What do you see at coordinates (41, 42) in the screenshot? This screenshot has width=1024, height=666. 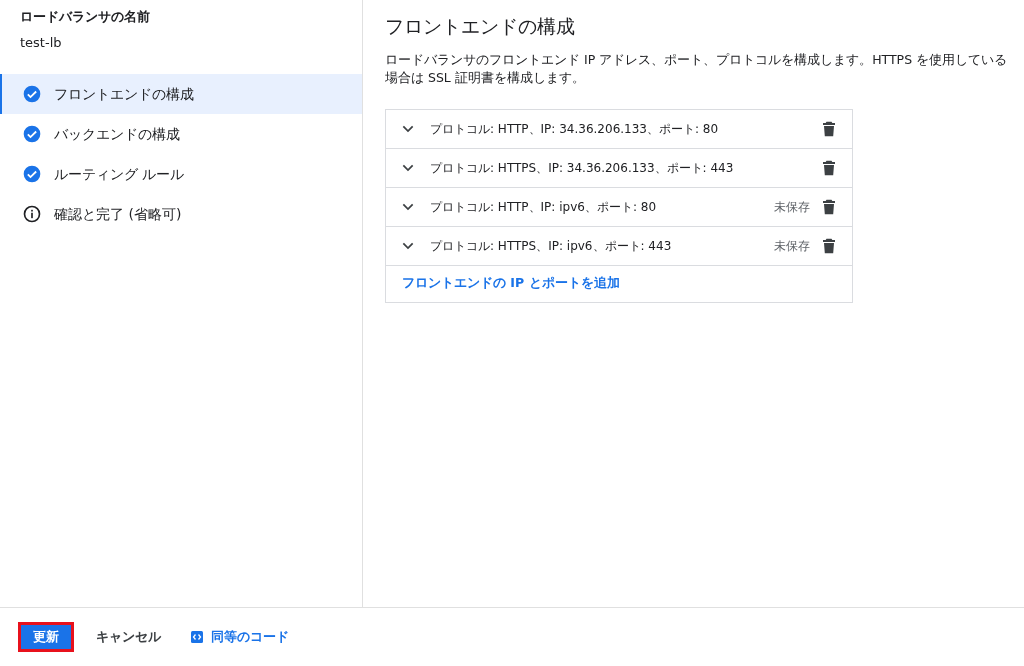 I see `field-value: test-lb` at bounding box center [41, 42].